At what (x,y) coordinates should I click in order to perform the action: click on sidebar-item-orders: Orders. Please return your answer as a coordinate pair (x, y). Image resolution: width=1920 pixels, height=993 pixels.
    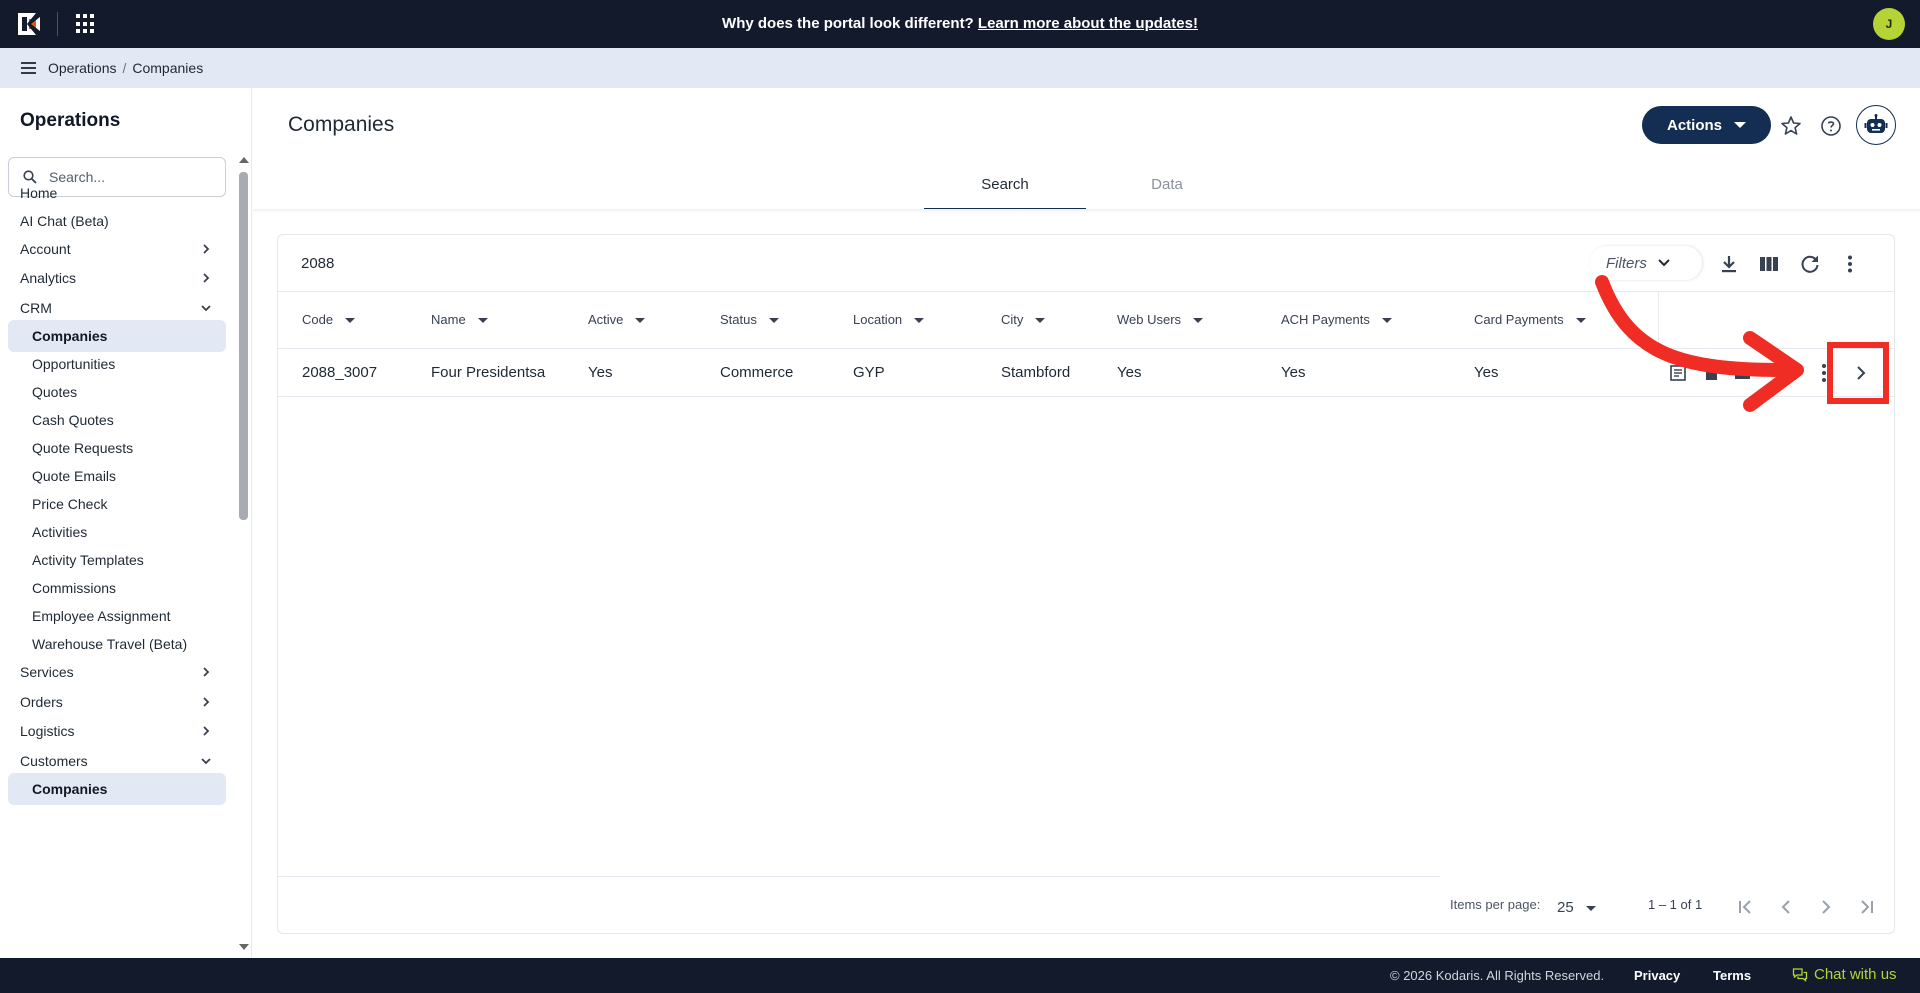
    Looking at the image, I should click on (117, 702).